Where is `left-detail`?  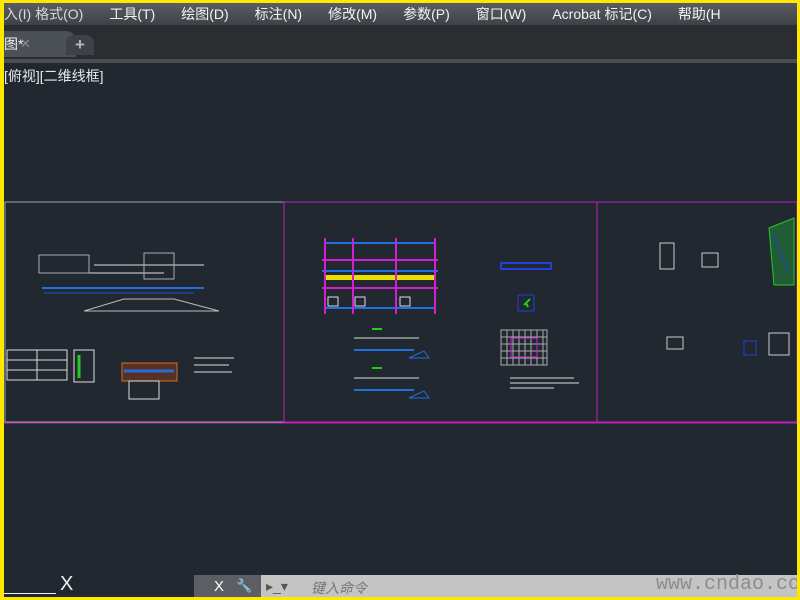 left-detail is located at coordinates (177, 378).